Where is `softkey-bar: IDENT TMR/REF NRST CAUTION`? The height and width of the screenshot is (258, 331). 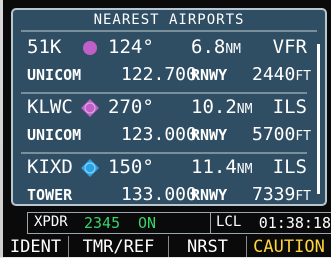 softkey-bar: IDENT TMR/REF NRST CAUTION is located at coordinates (167, 246).